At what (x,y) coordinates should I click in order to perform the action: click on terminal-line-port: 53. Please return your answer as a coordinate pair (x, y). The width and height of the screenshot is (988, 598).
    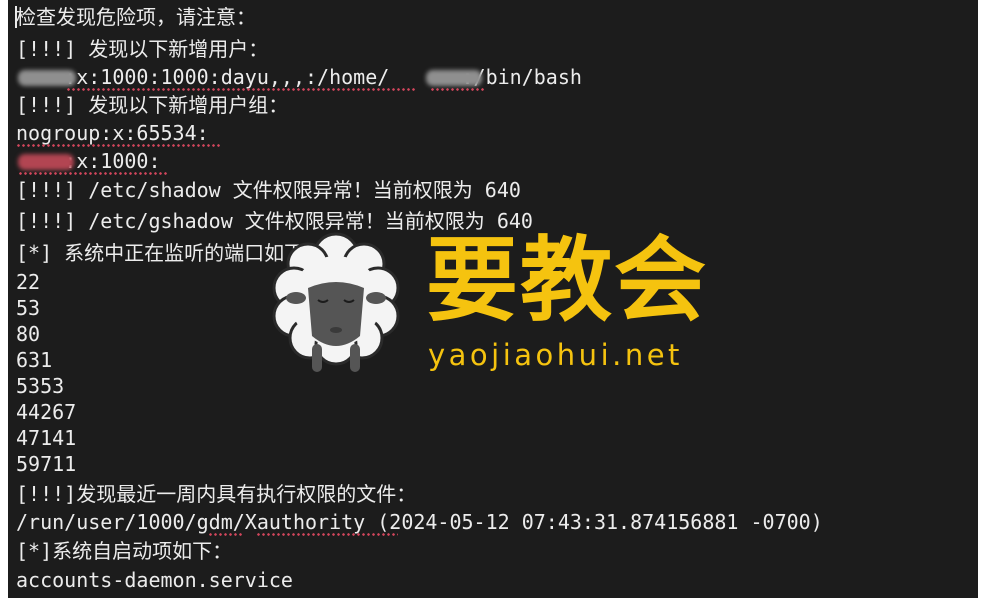
    Looking at the image, I should click on (28, 308).